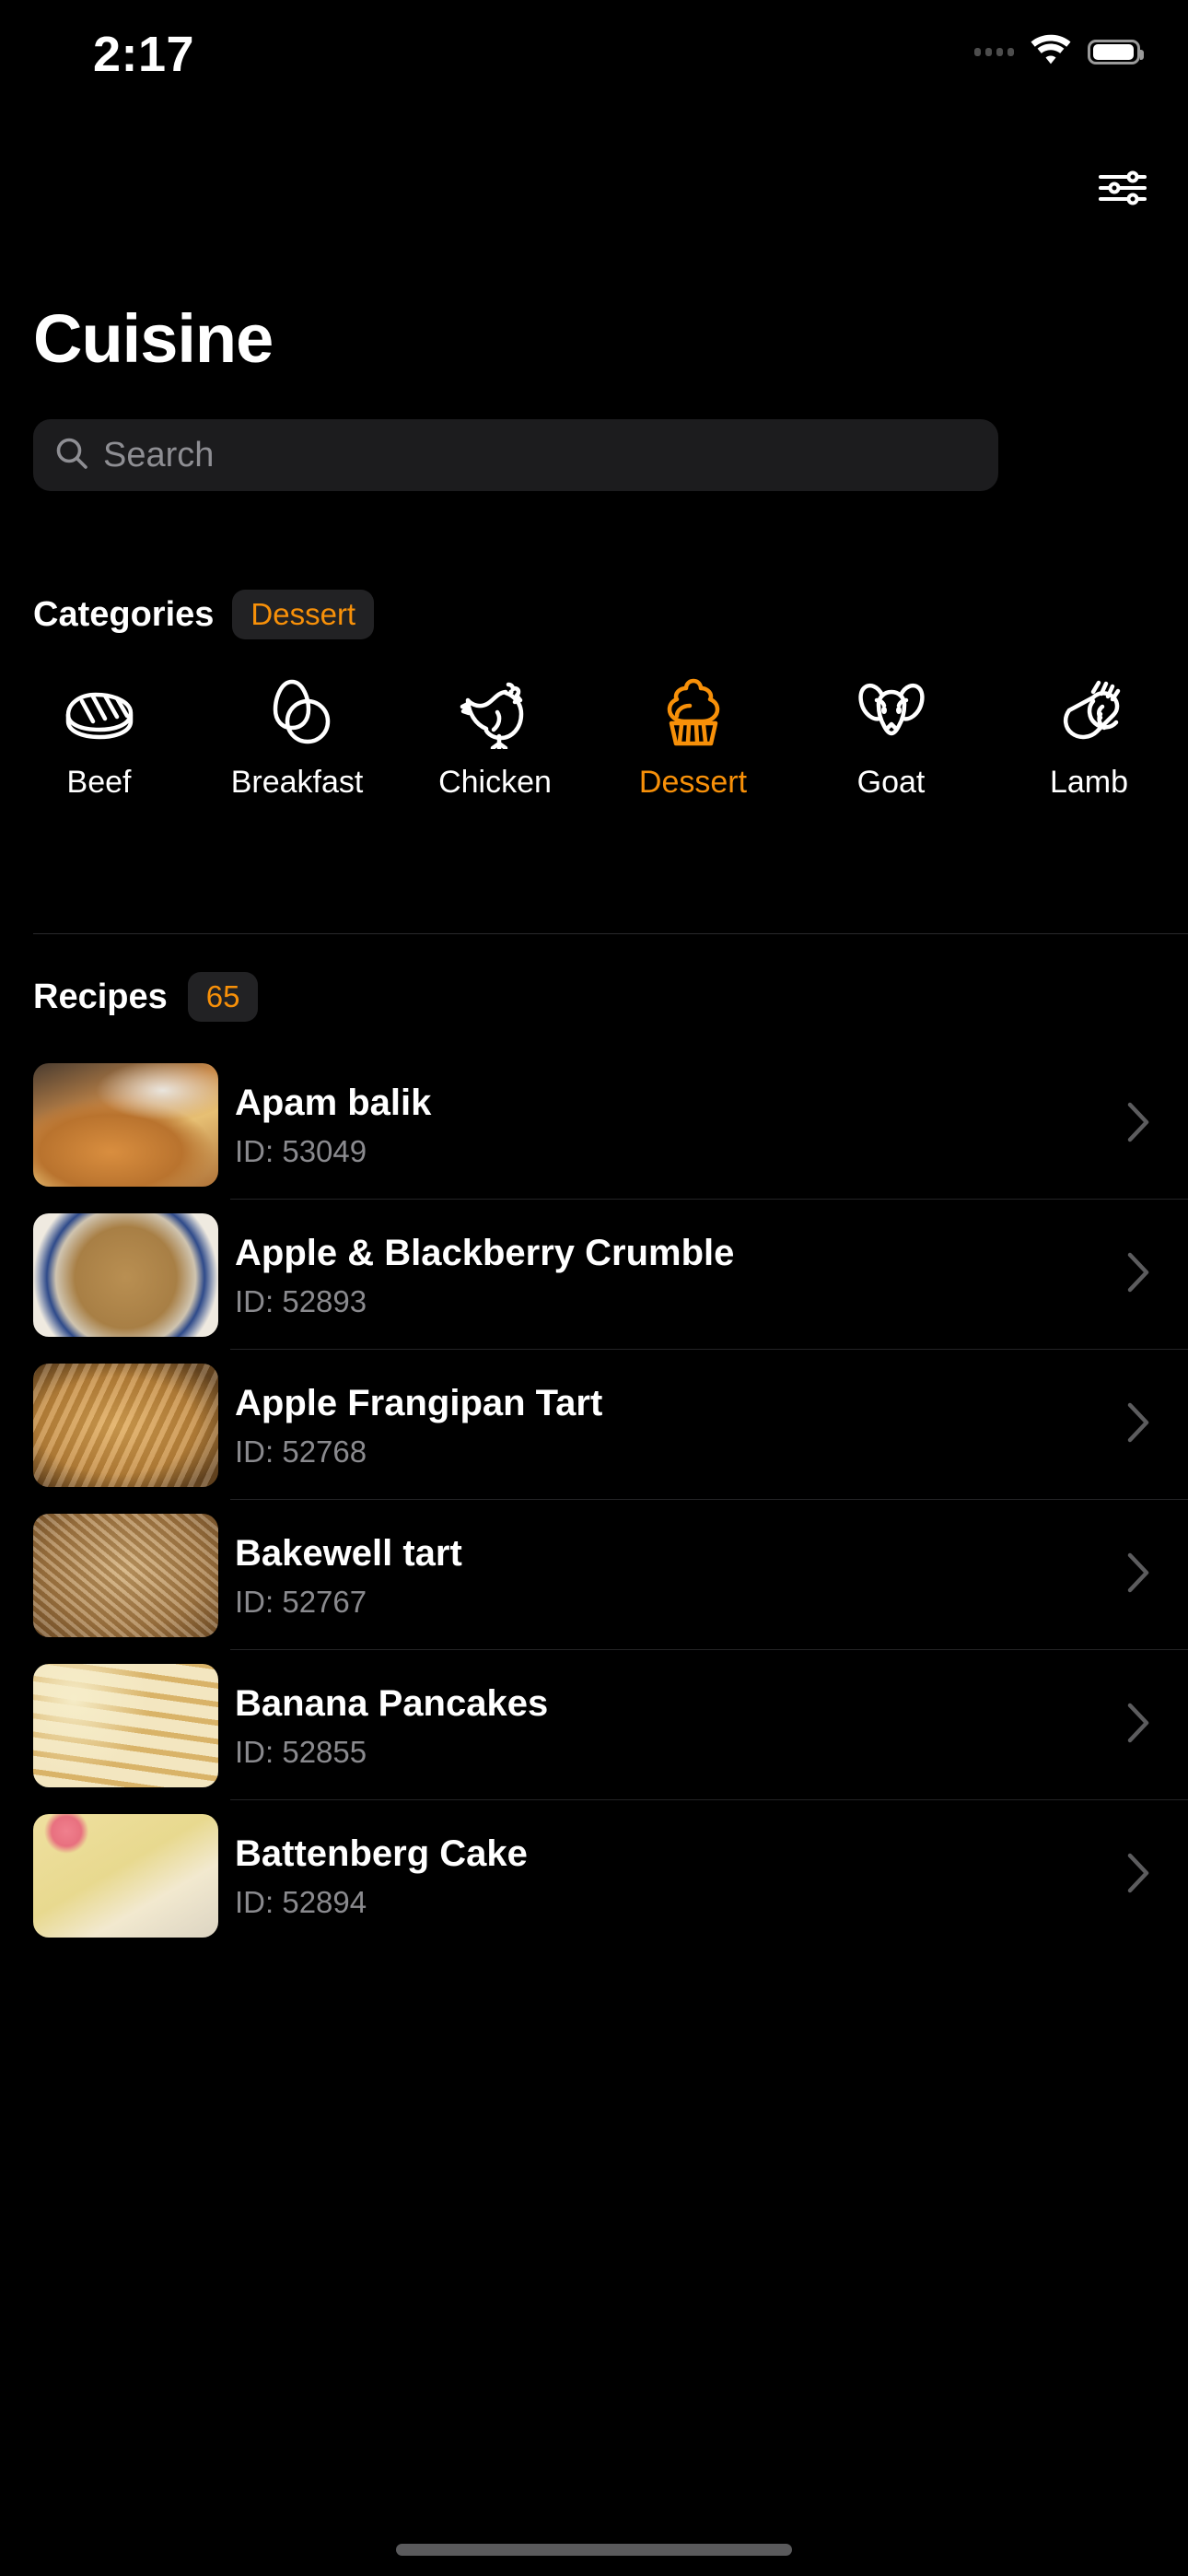 Image resolution: width=1188 pixels, height=2576 pixels. What do you see at coordinates (594, 2550) in the screenshot?
I see `home-indicator` at bounding box center [594, 2550].